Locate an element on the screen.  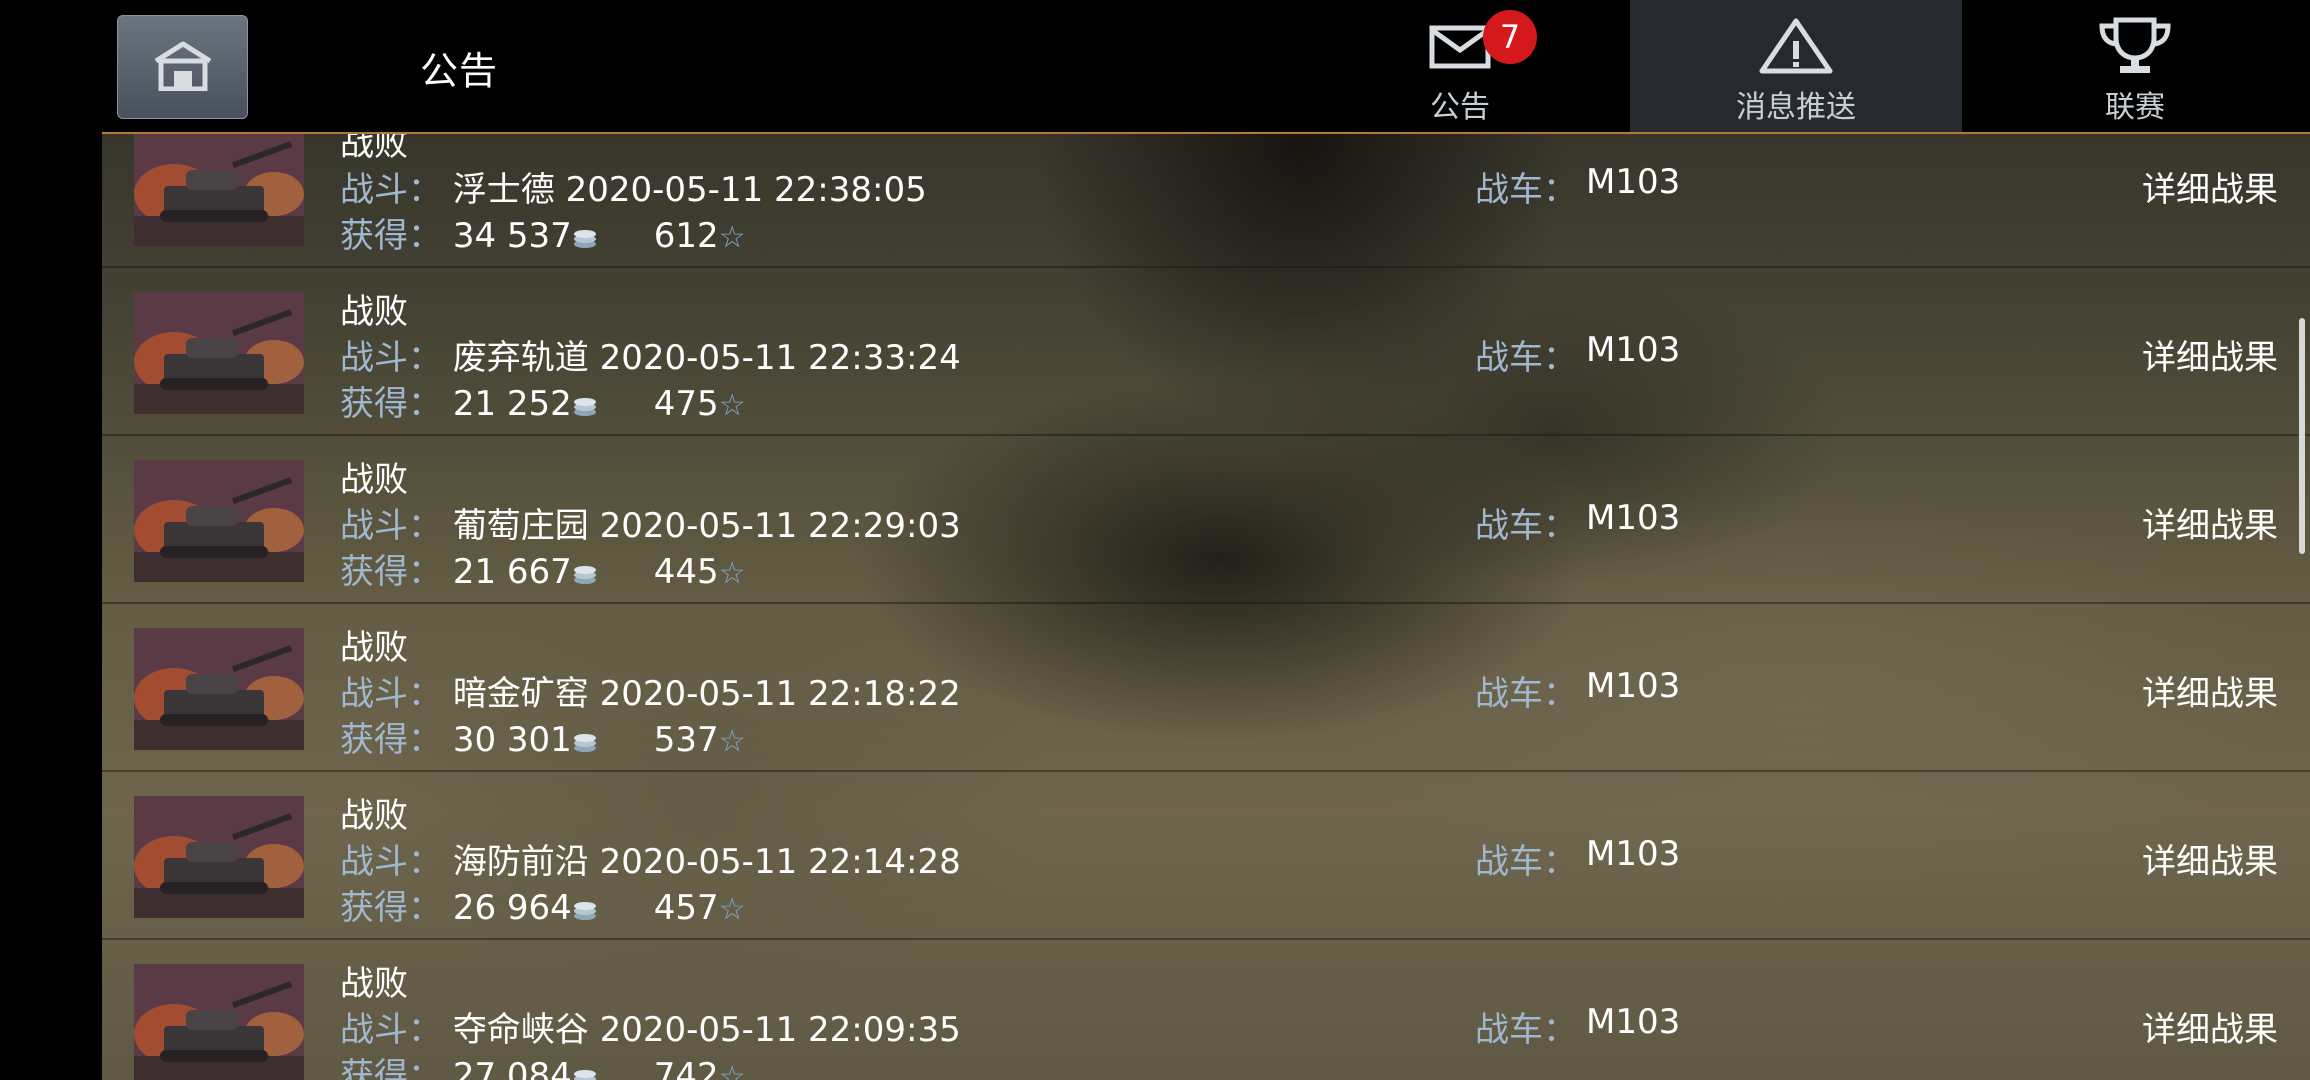
warning-icon is located at coordinates (1796, 46).